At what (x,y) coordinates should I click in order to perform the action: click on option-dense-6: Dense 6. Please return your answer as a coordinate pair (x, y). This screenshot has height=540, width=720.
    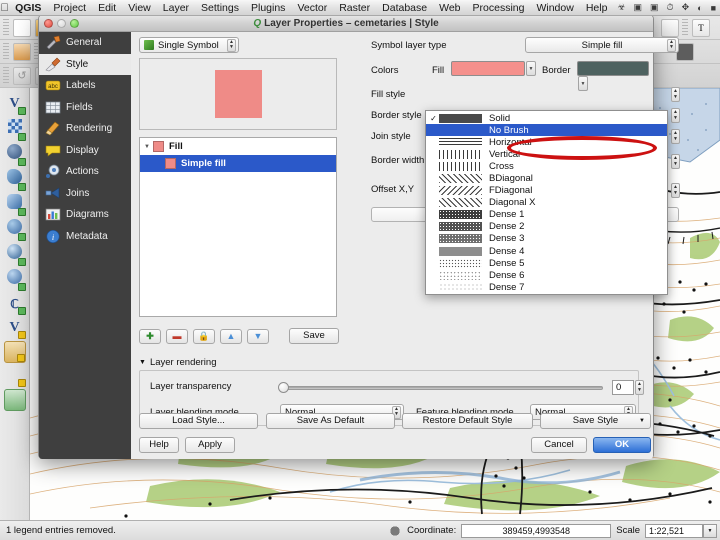
    Looking at the image, I should click on (546, 275).